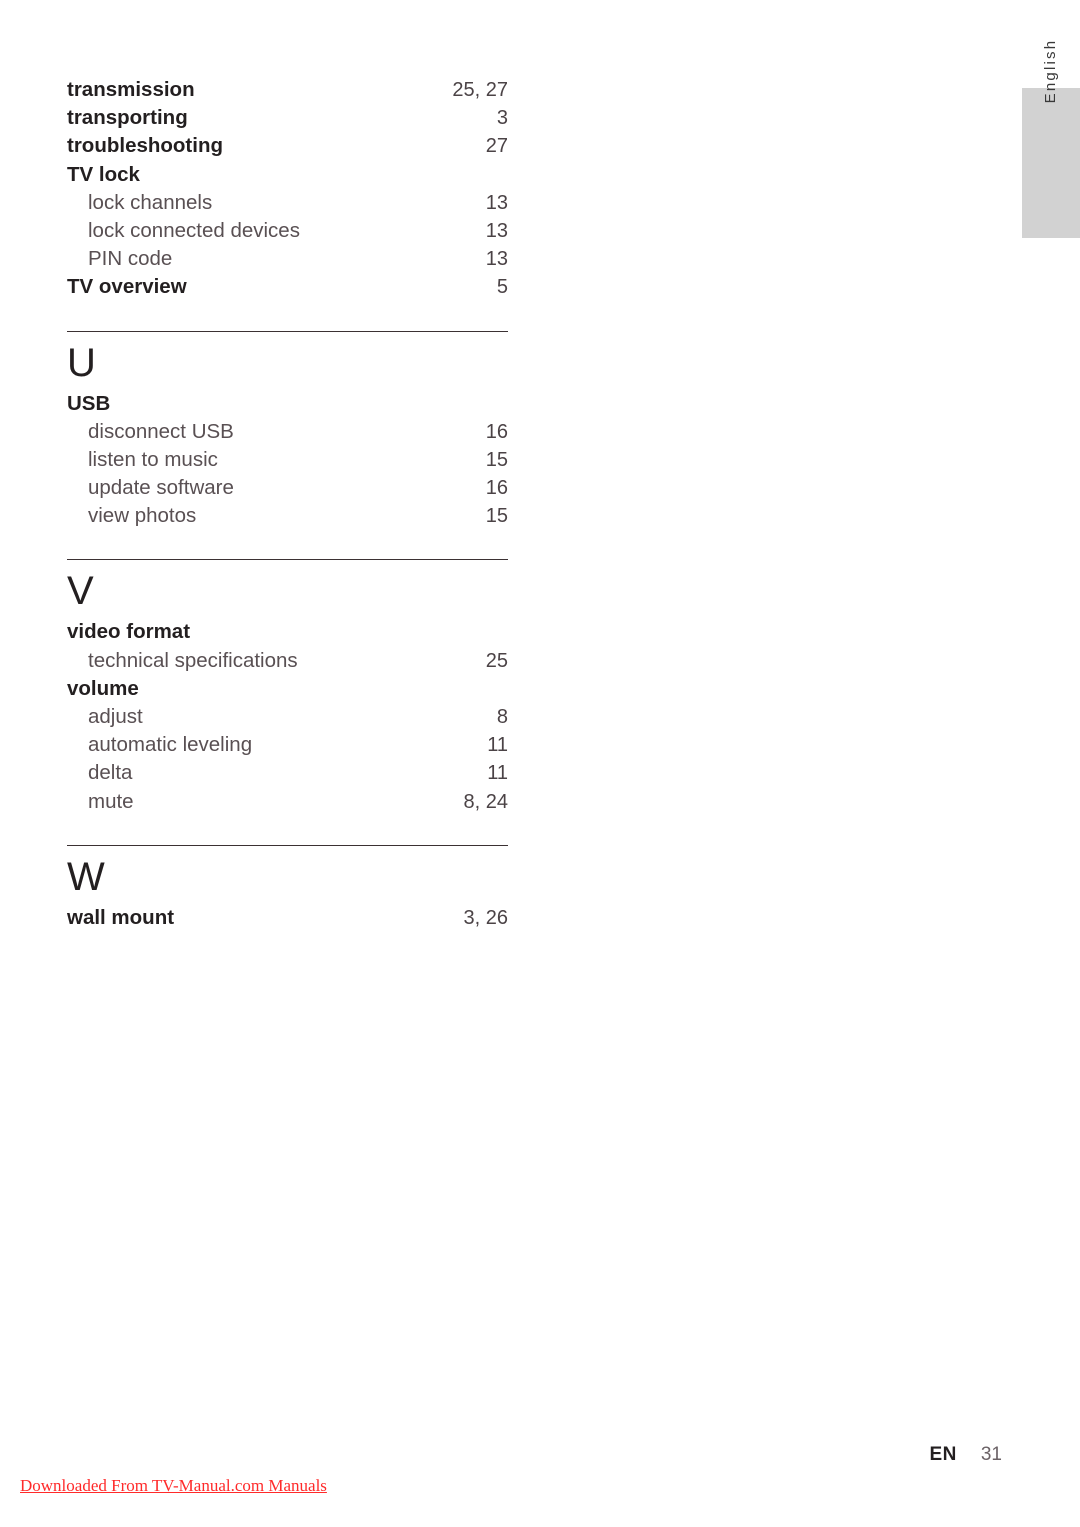 The image size is (1080, 1527). I want to click on index-entry: view photos 15, so click(287, 518).